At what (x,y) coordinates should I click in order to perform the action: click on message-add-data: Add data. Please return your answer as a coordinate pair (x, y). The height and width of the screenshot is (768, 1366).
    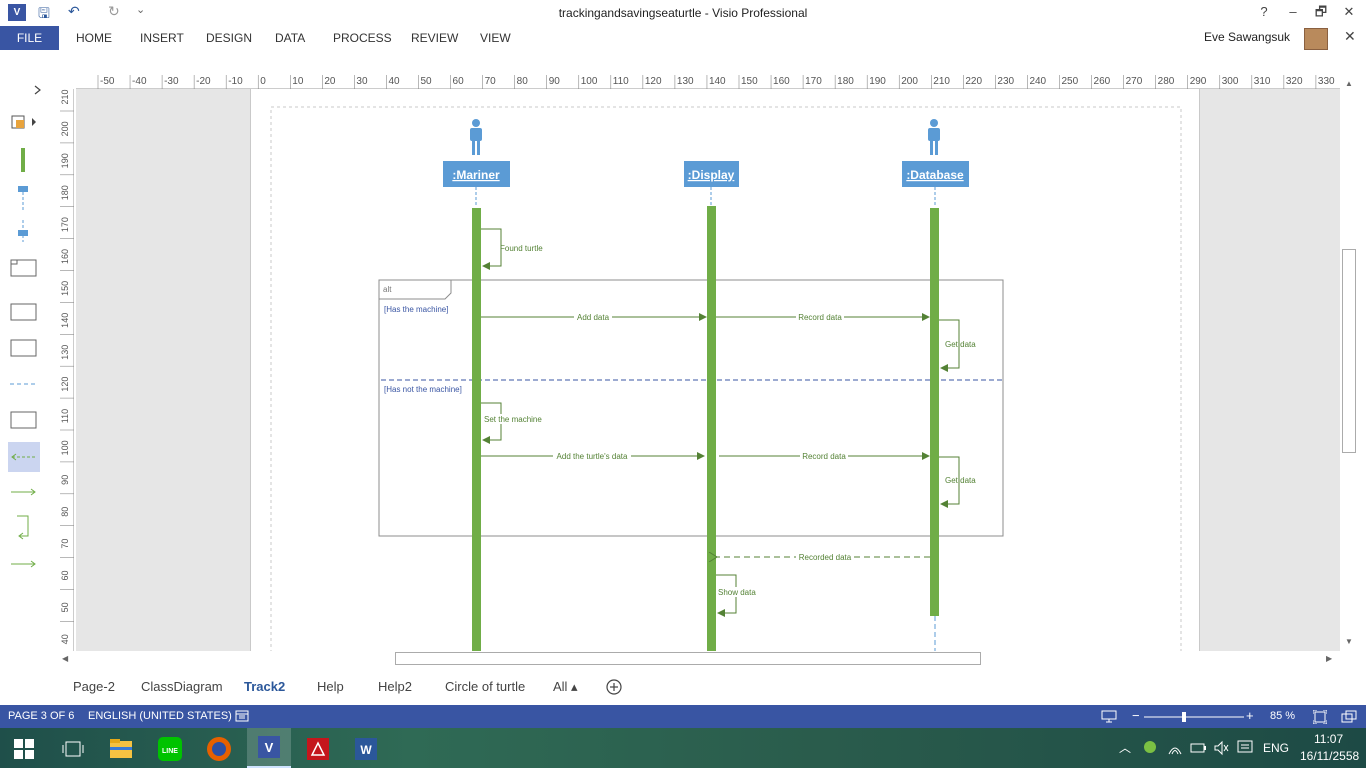
    Looking at the image, I should click on (594, 317).